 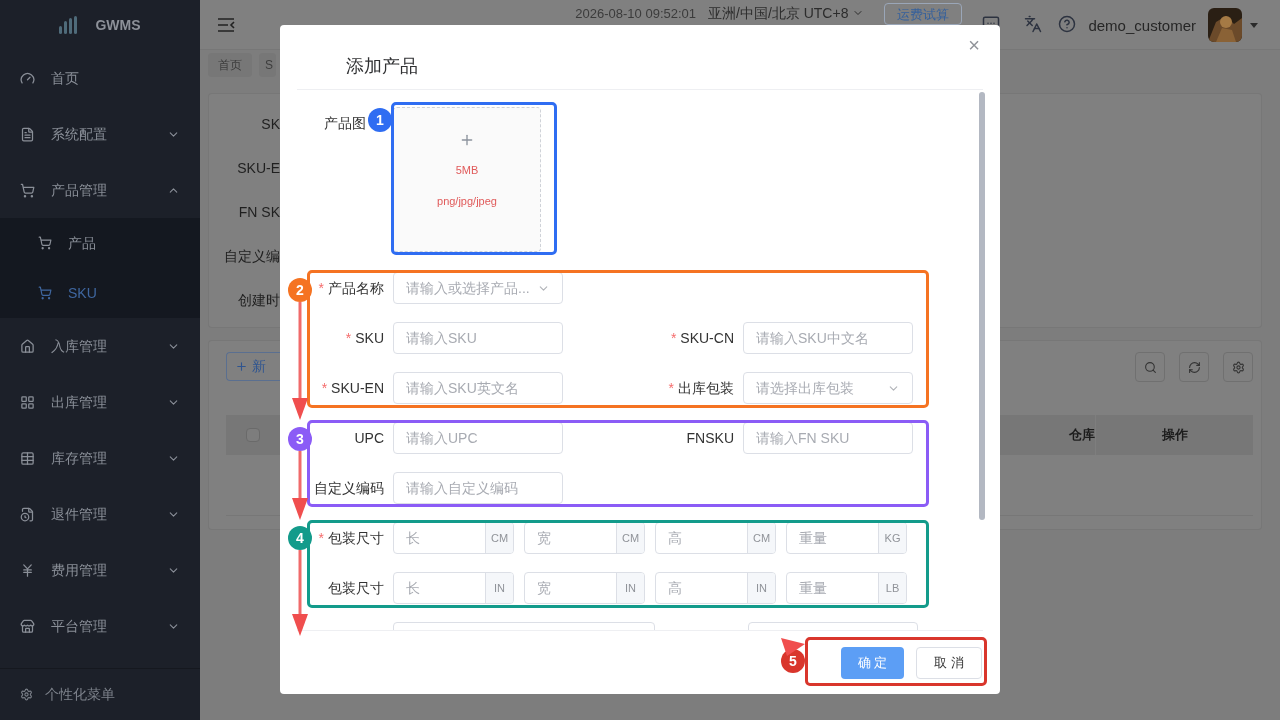 I want to click on filter-label: 自定义编, so click(x=252, y=256).